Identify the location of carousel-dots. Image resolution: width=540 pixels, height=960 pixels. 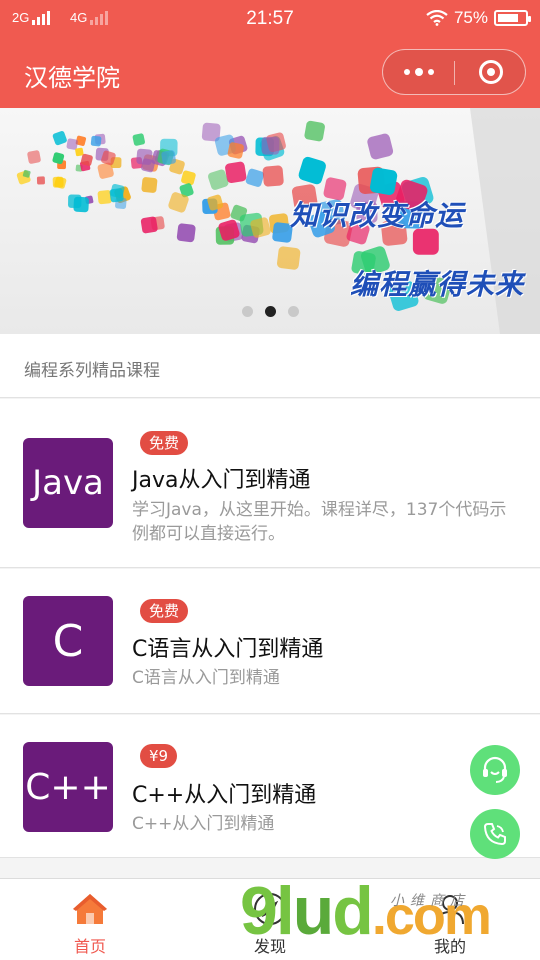
(270, 311).